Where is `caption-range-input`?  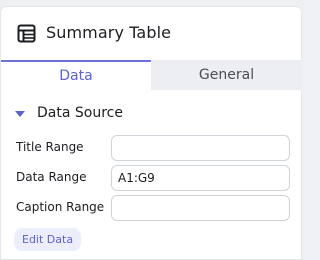 caption-range-input is located at coordinates (200, 208).